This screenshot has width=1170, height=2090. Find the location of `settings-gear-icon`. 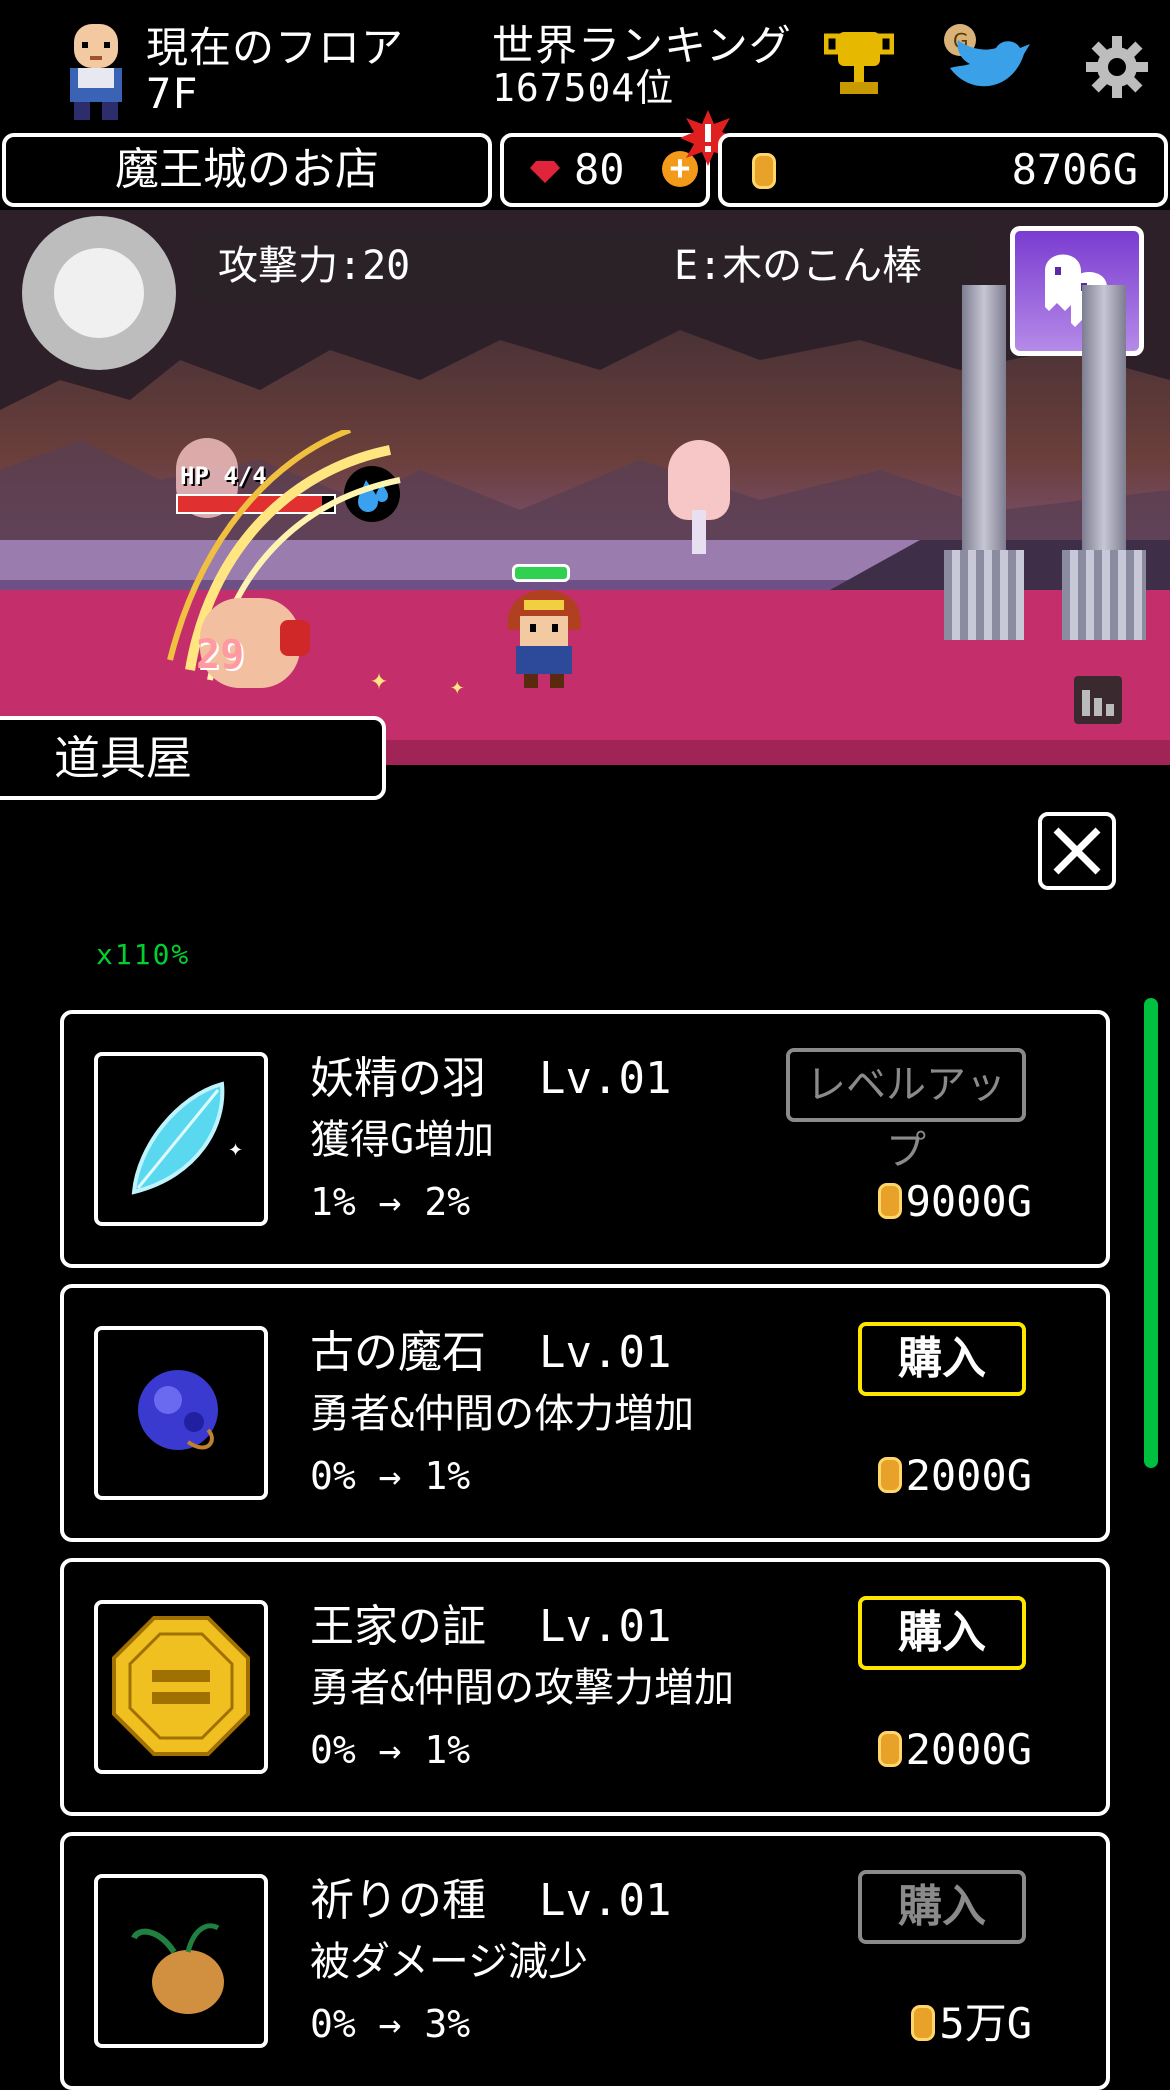

settings-gear-icon is located at coordinates (1117, 67).